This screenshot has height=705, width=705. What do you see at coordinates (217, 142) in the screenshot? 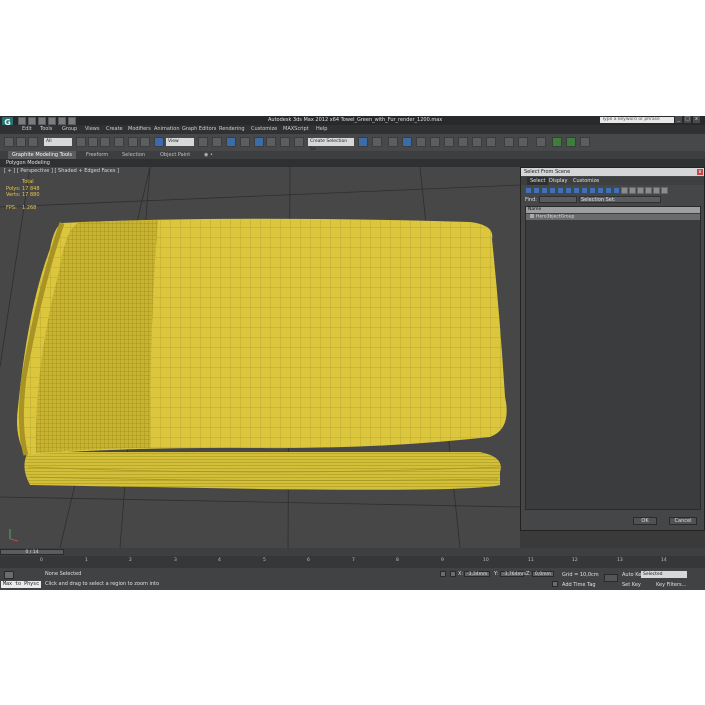
I see `select-manipulate-icon` at bounding box center [217, 142].